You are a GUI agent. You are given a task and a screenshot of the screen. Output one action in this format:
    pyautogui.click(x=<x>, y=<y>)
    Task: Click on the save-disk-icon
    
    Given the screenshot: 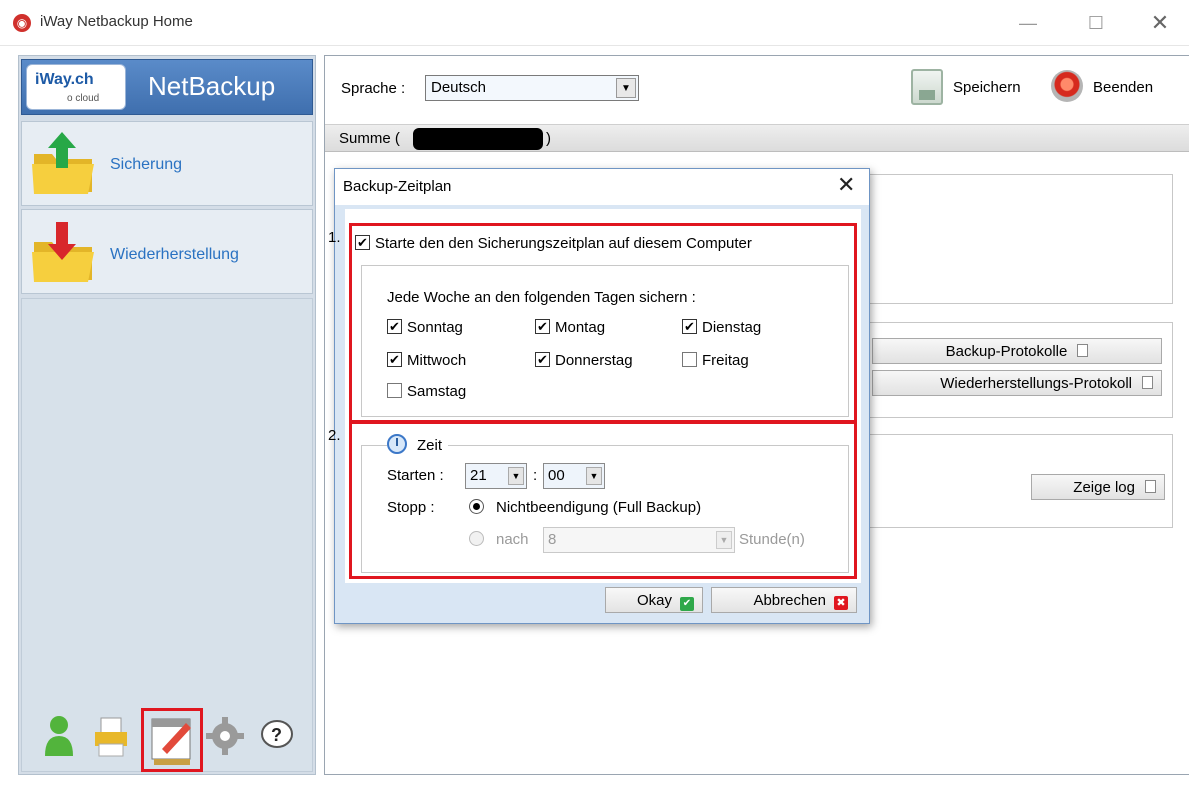 What is the action you would take?
    pyautogui.click(x=927, y=87)
    